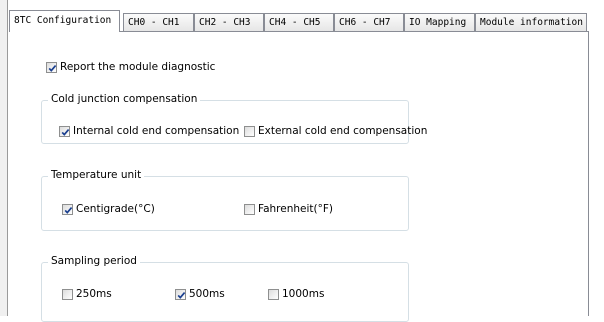 Image resolution: width=604 pixels, height=322 pixels. Describe the element at coordinates (343, 131) in the screenshot. I see `external-cold-end-label: External cold end compensation` at that location.